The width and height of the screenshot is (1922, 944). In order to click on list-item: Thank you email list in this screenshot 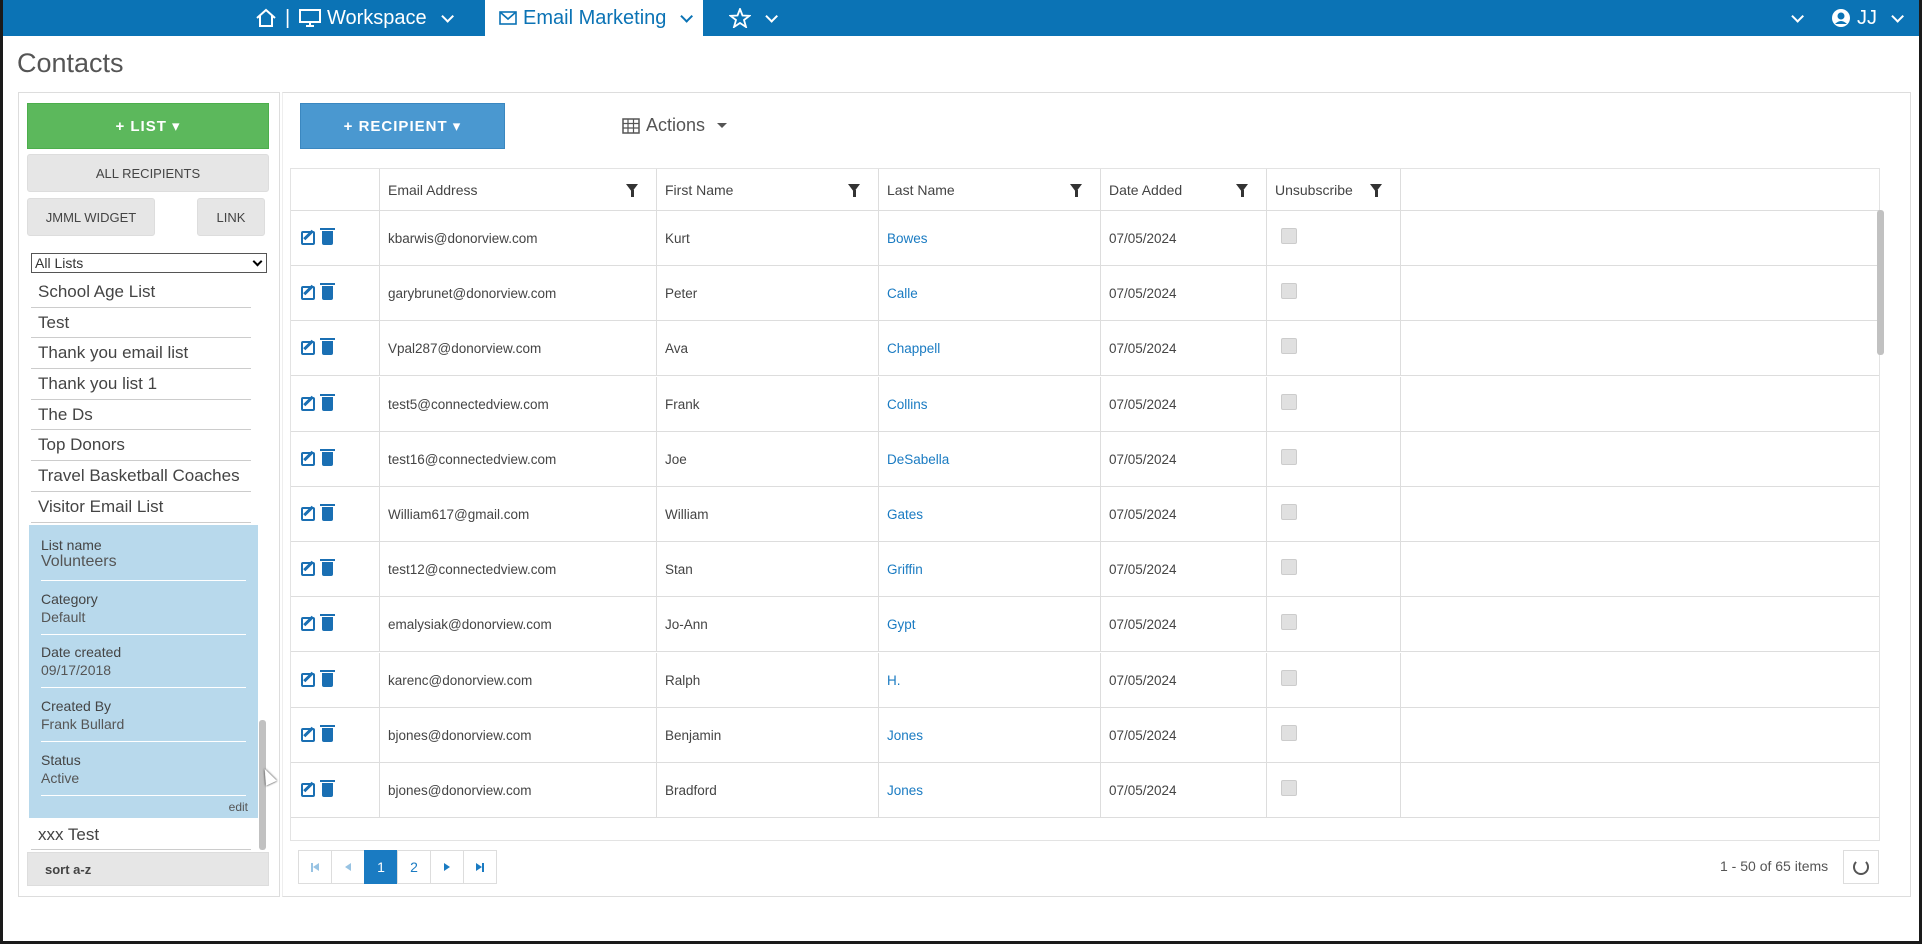, I will do `click(141, 354)`.